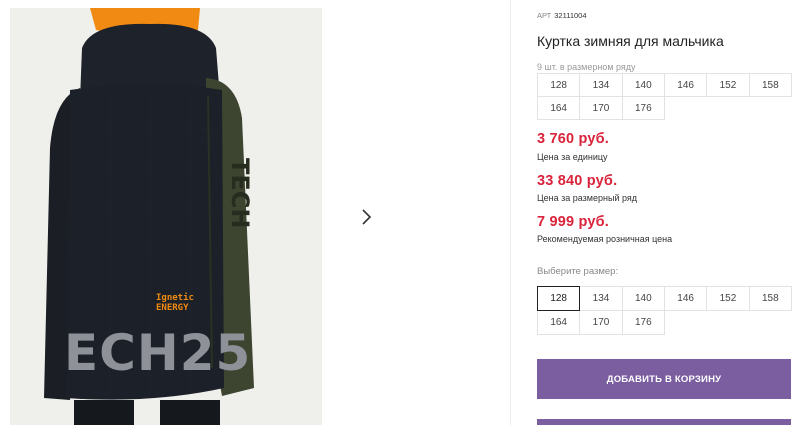  I want to click on size-option: 164, so click(559, 322).